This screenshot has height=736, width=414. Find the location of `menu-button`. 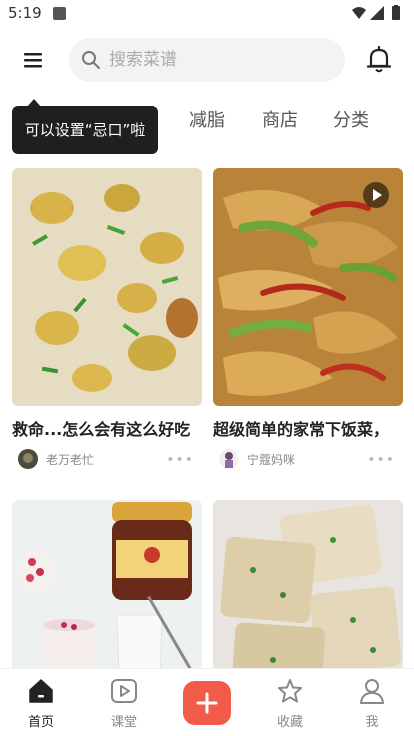

menu-button is located at coordinates (34, 60).